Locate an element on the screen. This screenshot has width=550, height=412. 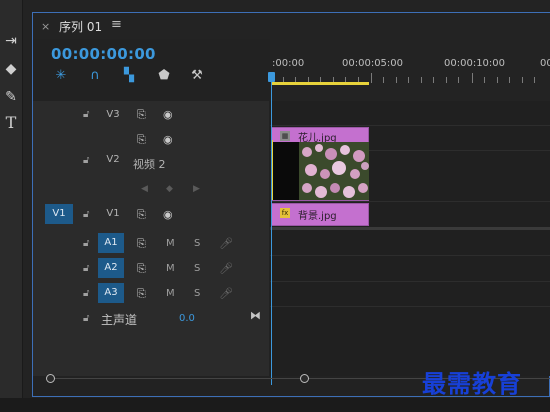
add-keyframe-icon: ◆ is located at coordinates (169, 189).